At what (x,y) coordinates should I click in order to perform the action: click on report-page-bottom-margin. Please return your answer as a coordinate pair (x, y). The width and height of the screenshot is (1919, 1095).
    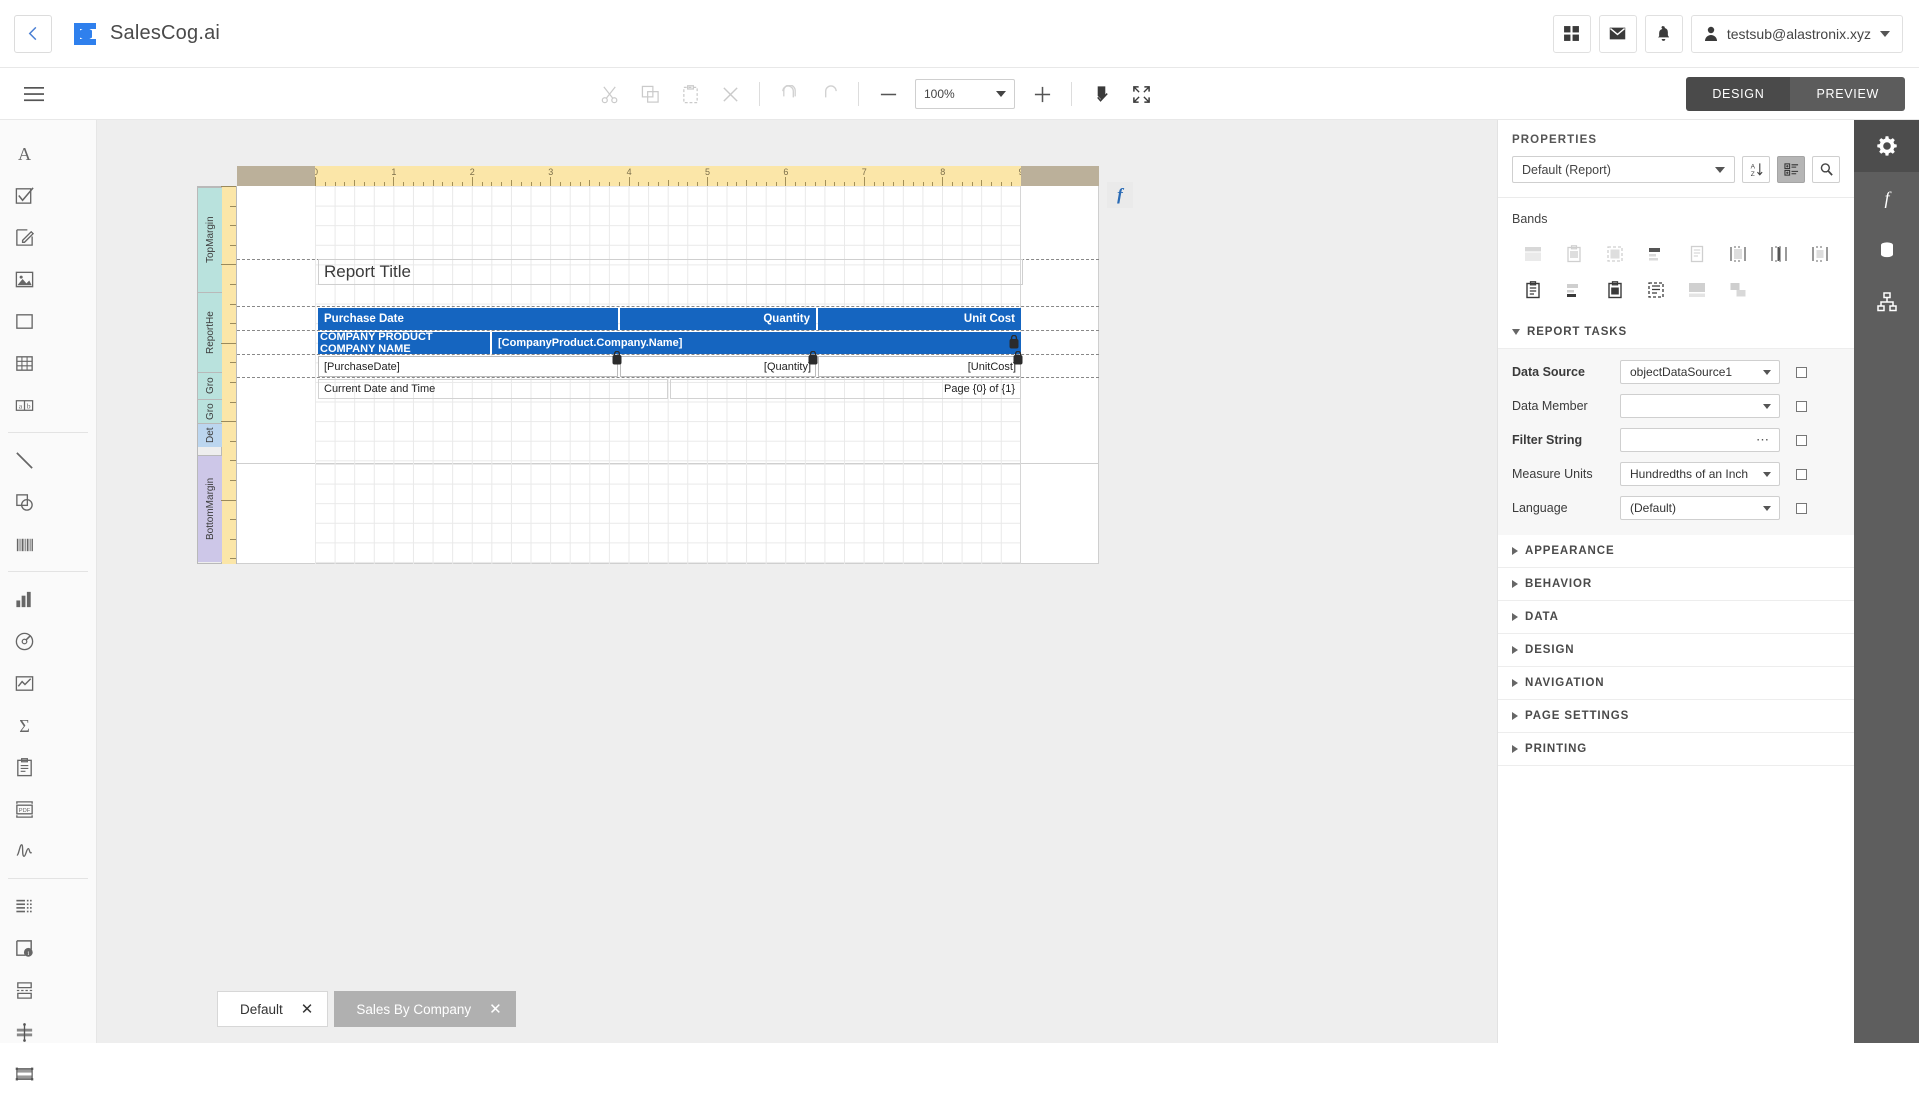
    Looking at the image, I should click on (668, 514).